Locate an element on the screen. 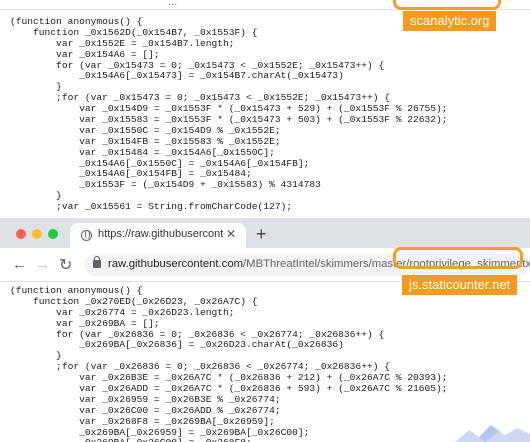 Image resolution: width=530 pixels, height=442 pixels. close-icon: ✕ is located at coordinates (231, 234).